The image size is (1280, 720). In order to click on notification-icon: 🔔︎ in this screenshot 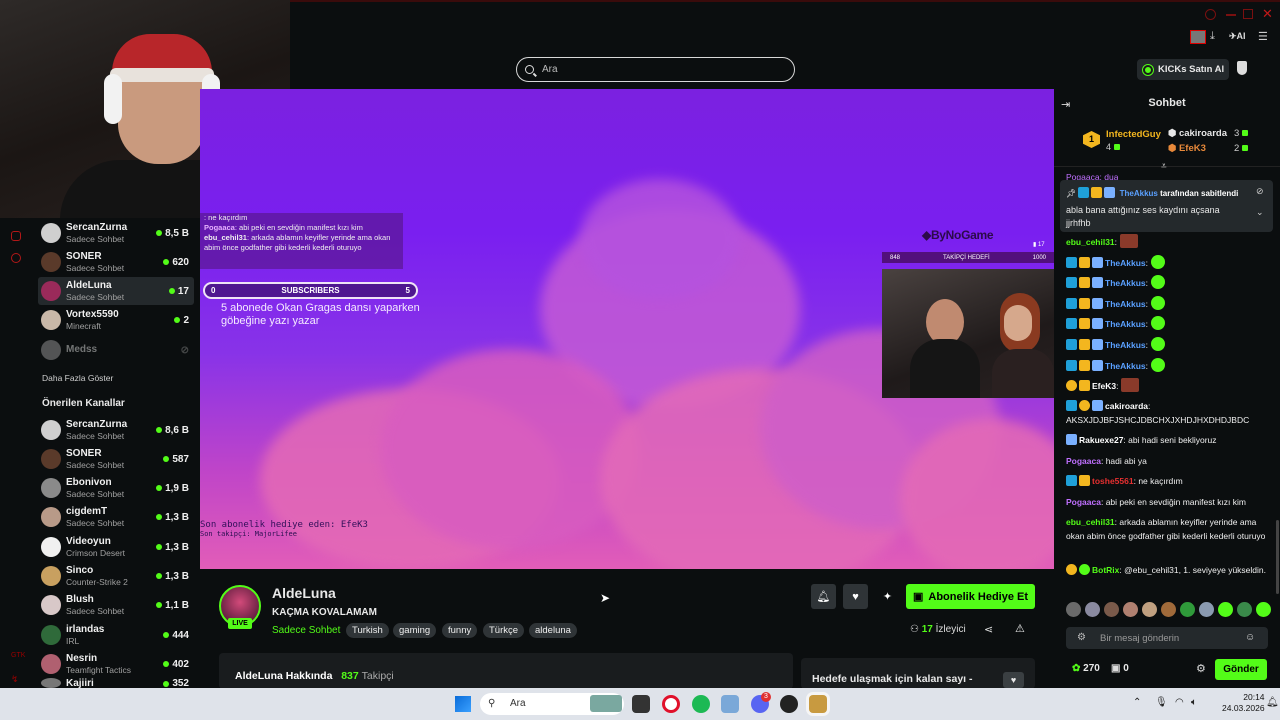, I will do `click(1272, 702)`.